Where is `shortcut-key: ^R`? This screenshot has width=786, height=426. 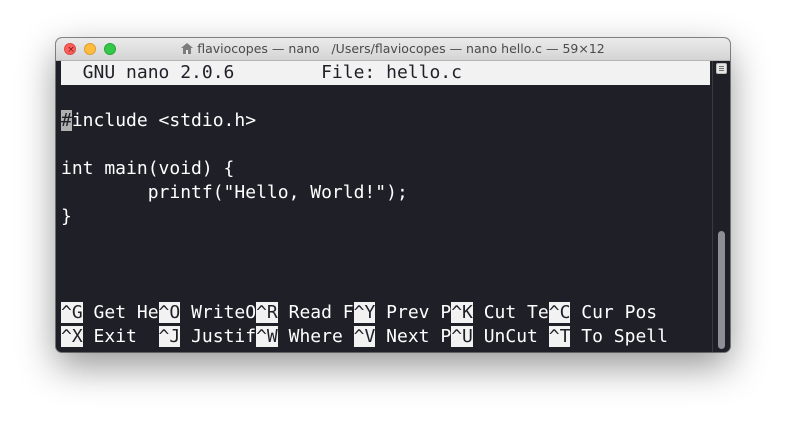
shortcut-key: ^R is located at coordinates (267, 312).